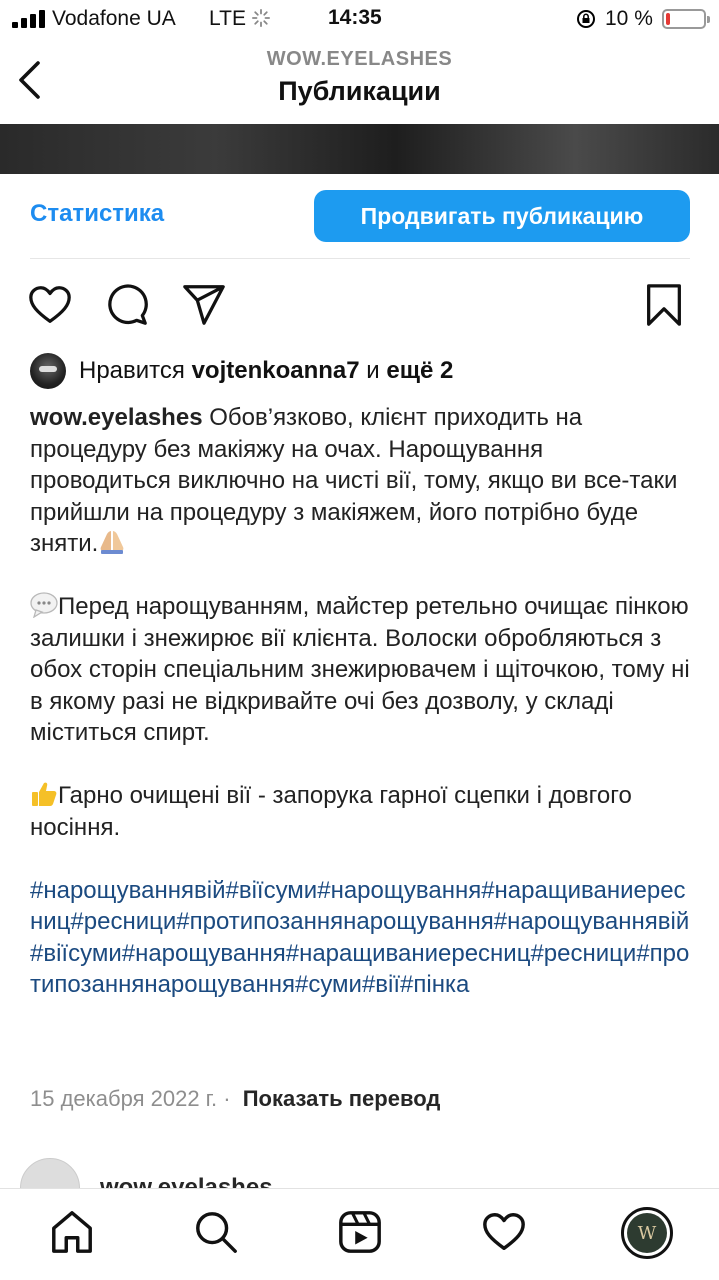  What do you see at coordinates (124, 1098) in the screenshot?
I see `post-date: 15 декабря 2022 г.` at bounding box center [124, 1098].